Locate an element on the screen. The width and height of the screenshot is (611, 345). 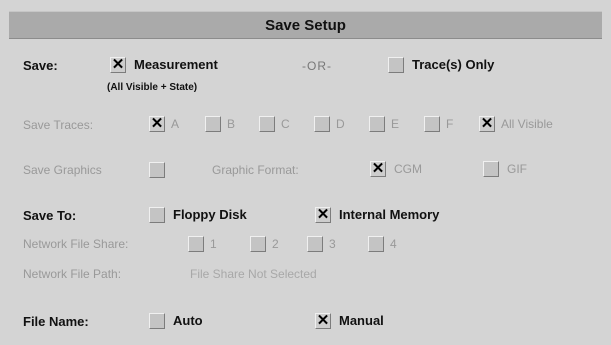
floppy-disk-checkbox: Floppy Disk is located at coordinates (198, 215).